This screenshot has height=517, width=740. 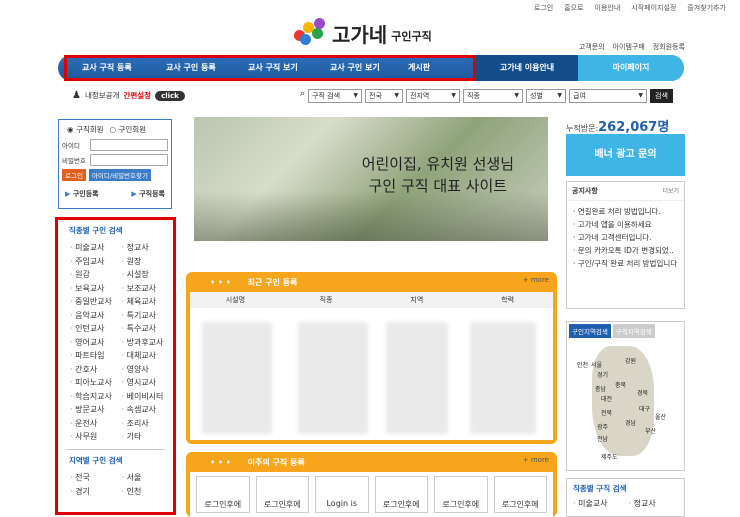 What do you see at coordinates (148, 355) in the screenshot?
I see `job-type-link: 대체교사` at bounding box center [148, 355].